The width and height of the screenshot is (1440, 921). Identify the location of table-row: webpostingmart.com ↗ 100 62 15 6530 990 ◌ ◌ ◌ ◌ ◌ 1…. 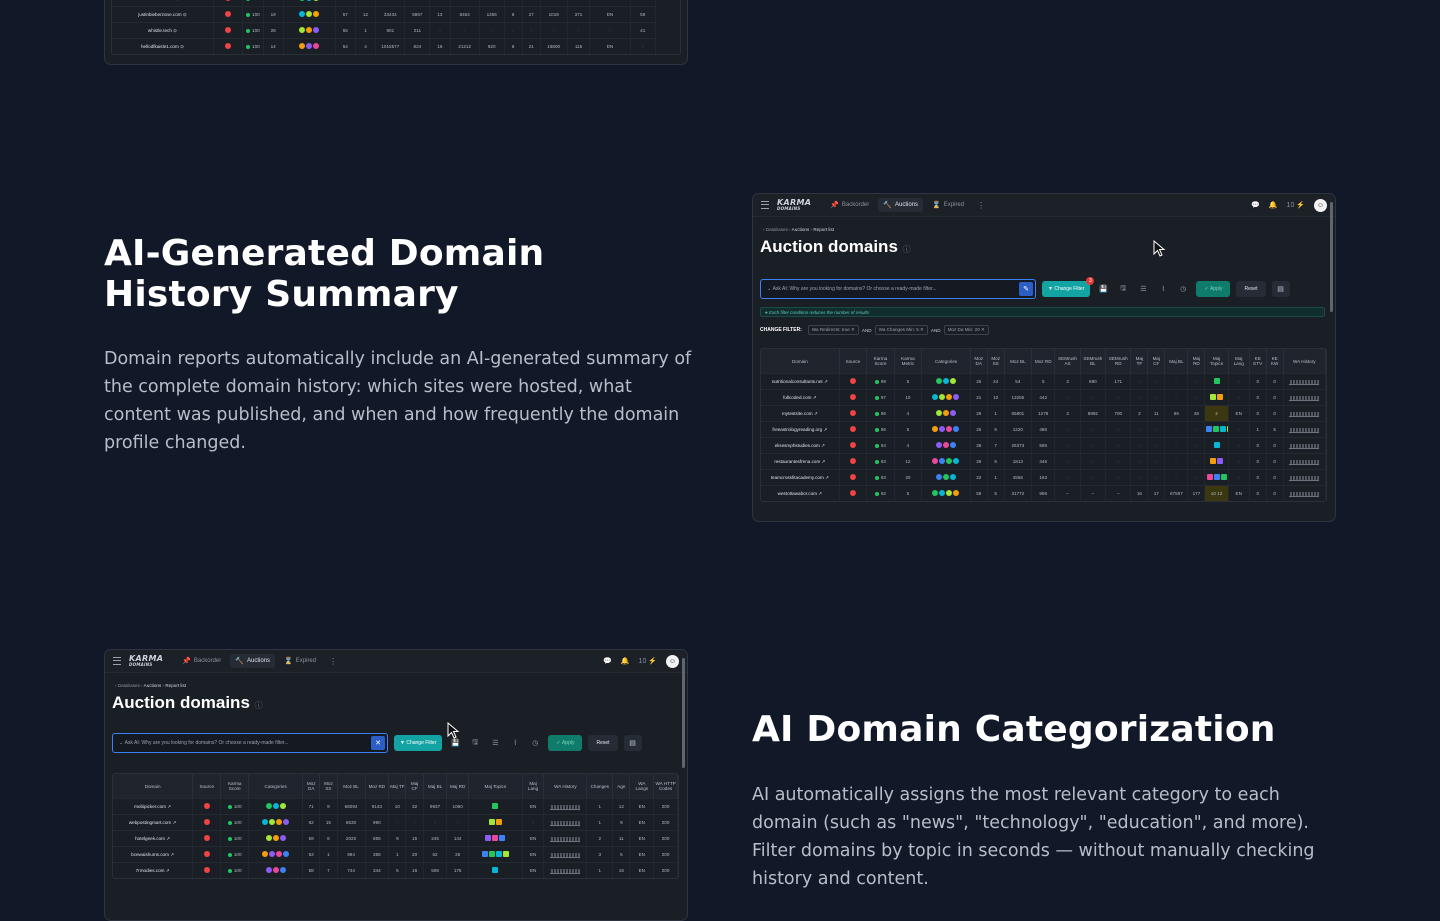
(395, 822).